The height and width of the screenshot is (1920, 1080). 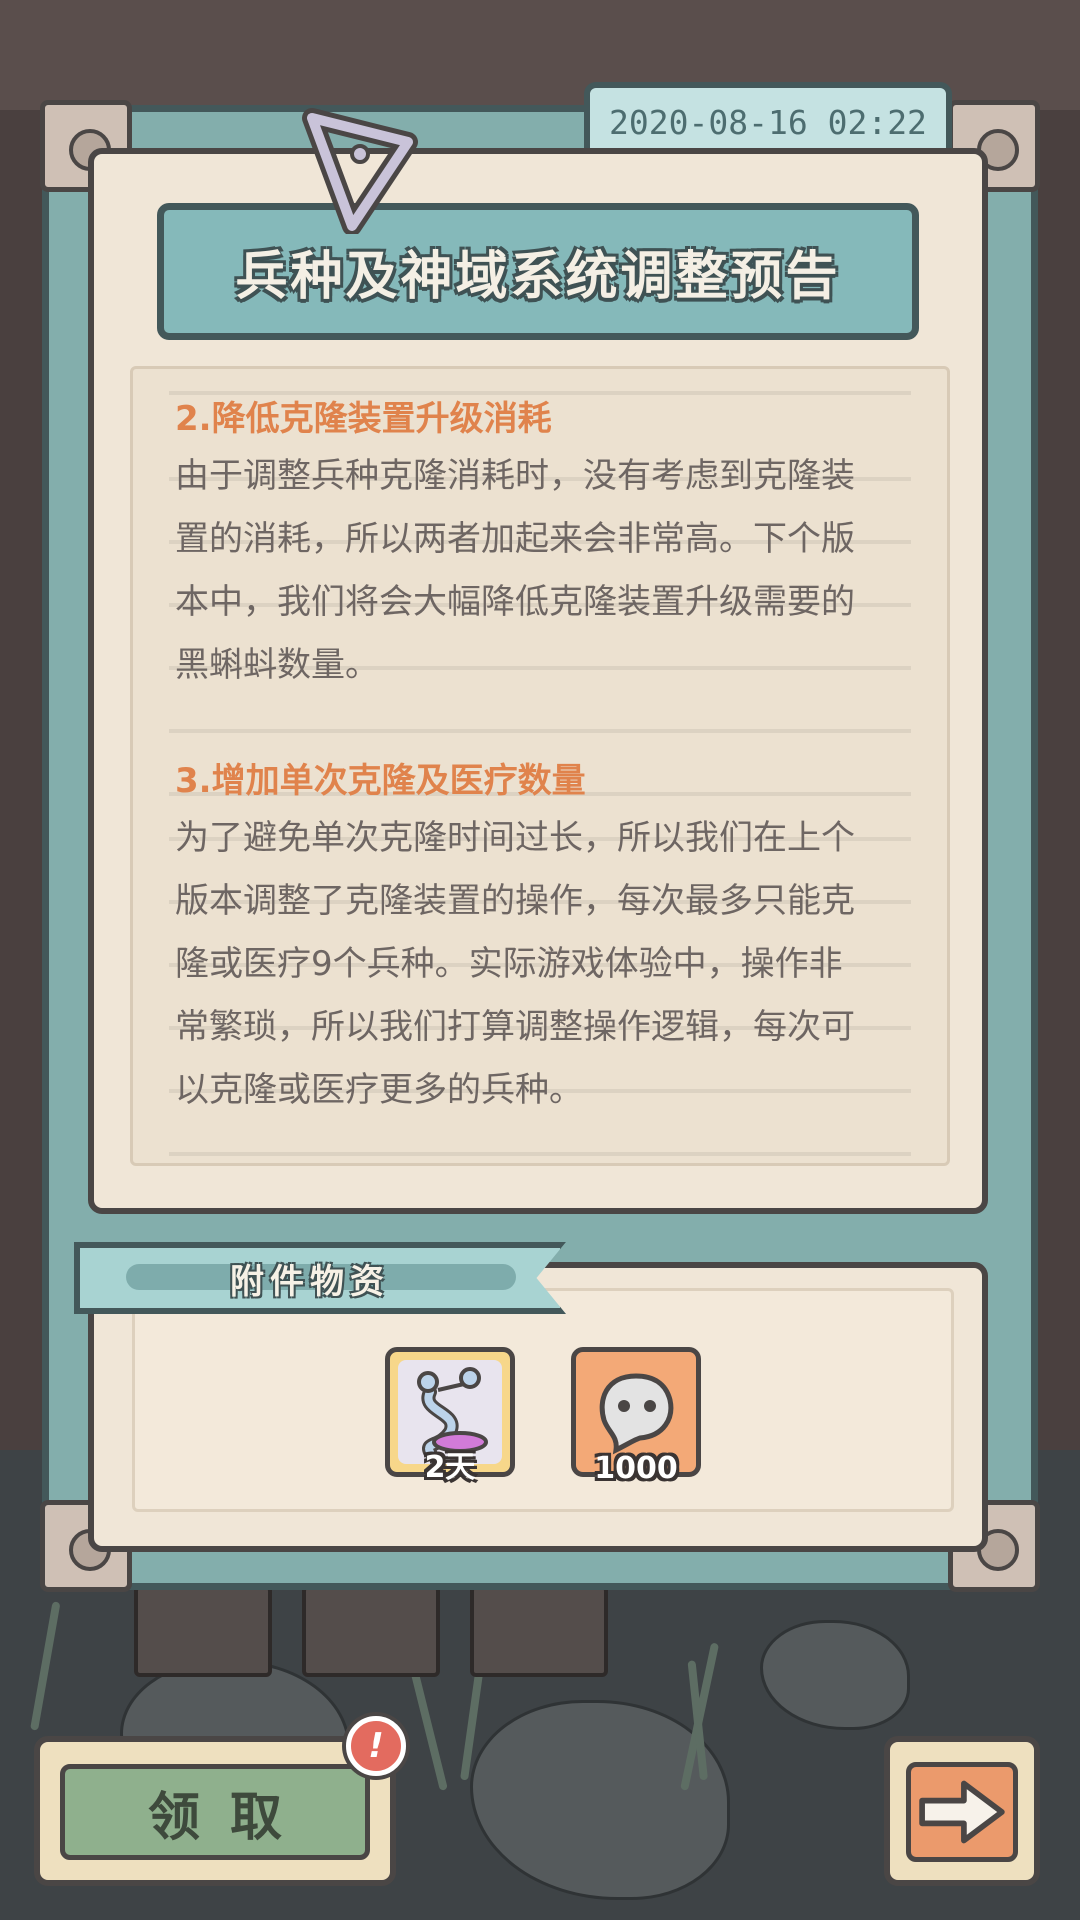 I want to click on item-count: 1000, so click(x=636, y=1468).